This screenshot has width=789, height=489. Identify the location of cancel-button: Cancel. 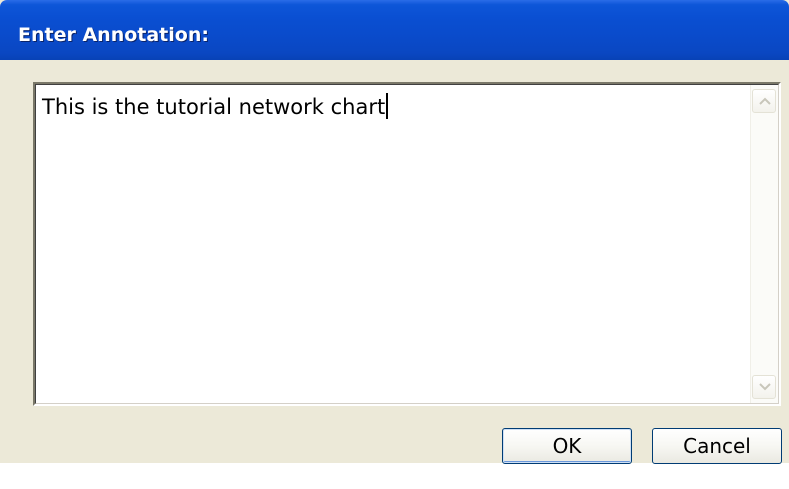
(717, 446).